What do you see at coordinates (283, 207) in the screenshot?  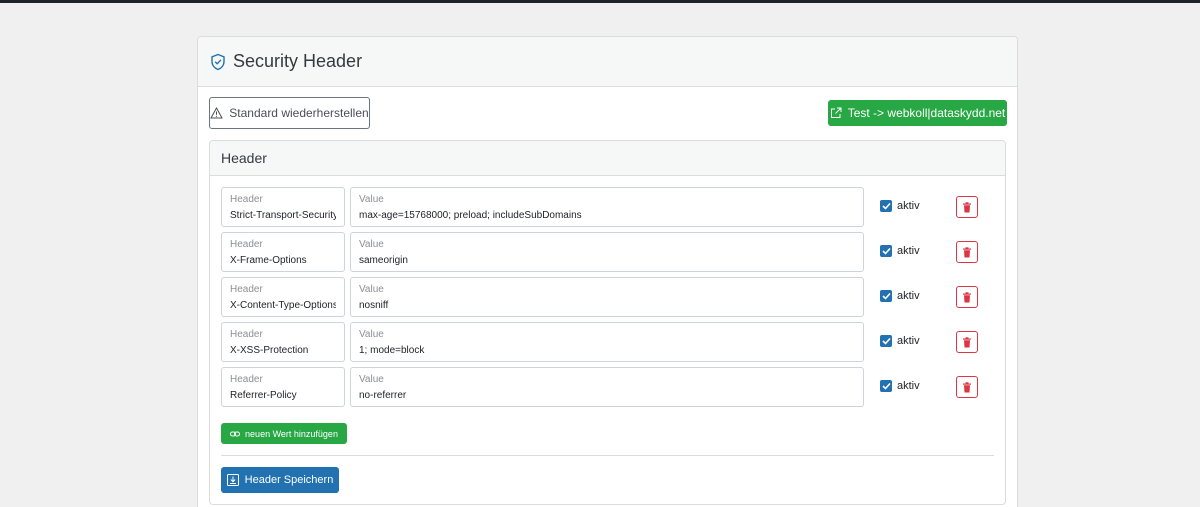 I see `header-name-field: Header Strict-Transport-Security` at bounding box center [283, 207].